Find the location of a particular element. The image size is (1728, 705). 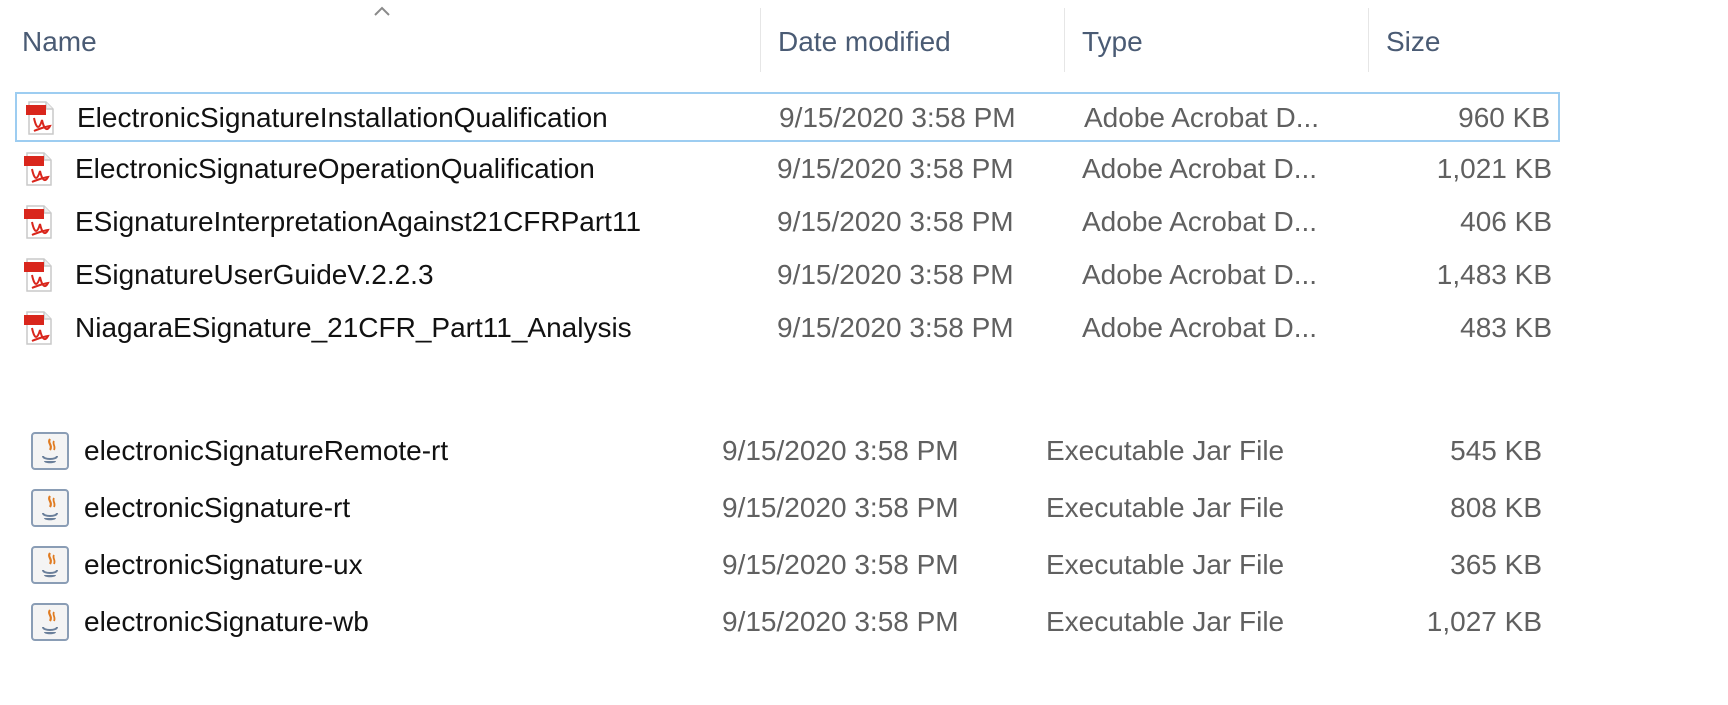

file-name: ESignatureUserGuideV.2.2.3 is located at coordinates (254, 274).